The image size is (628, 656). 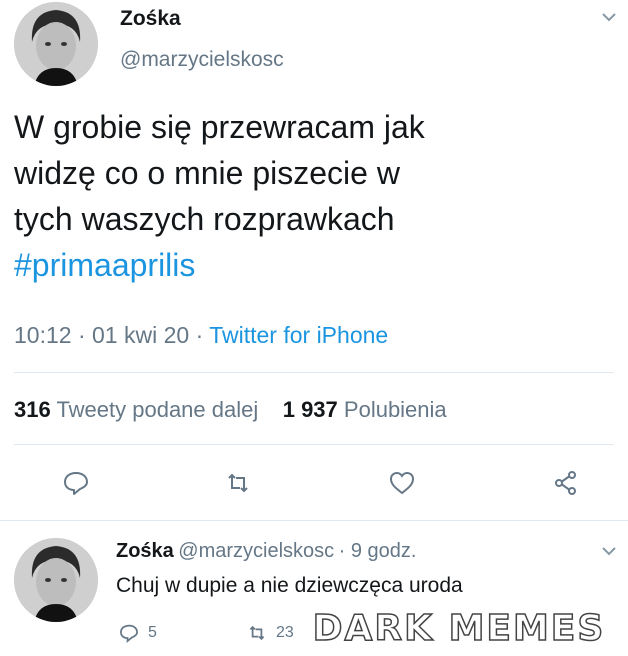 What do you see at coordinates (150, 19) in the screenshot?
I see `author-name: Zośka` at bounding box center [150, 19].